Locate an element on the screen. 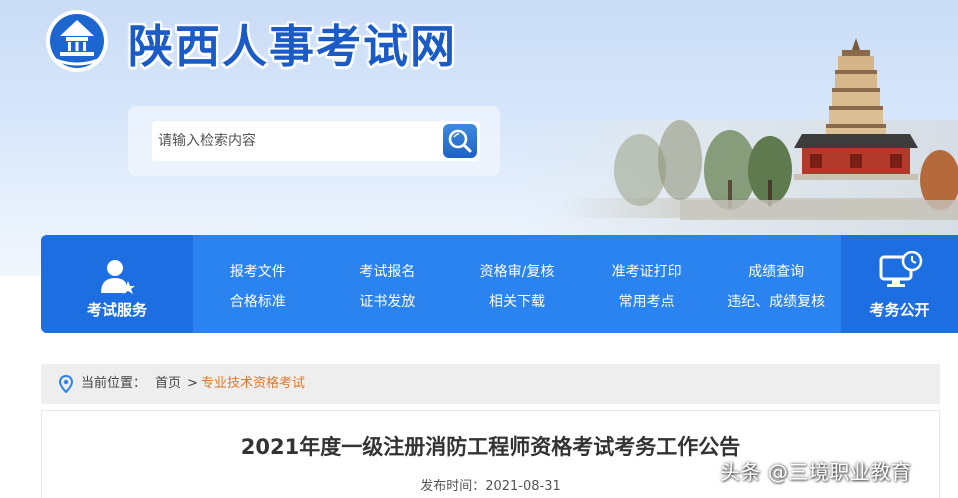 This screenshot has height=498, width=958. nav-link-certificate-issuance: 证书发放 is located at coordinates (388, 302).